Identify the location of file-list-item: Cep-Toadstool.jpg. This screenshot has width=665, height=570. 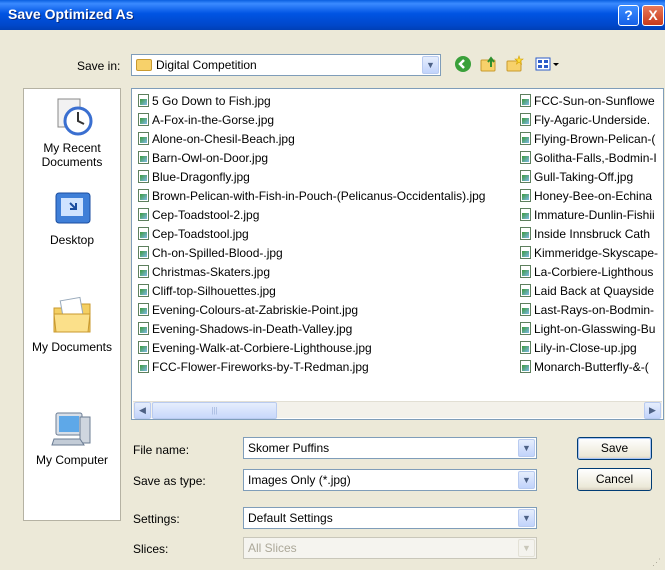
(328, 234).